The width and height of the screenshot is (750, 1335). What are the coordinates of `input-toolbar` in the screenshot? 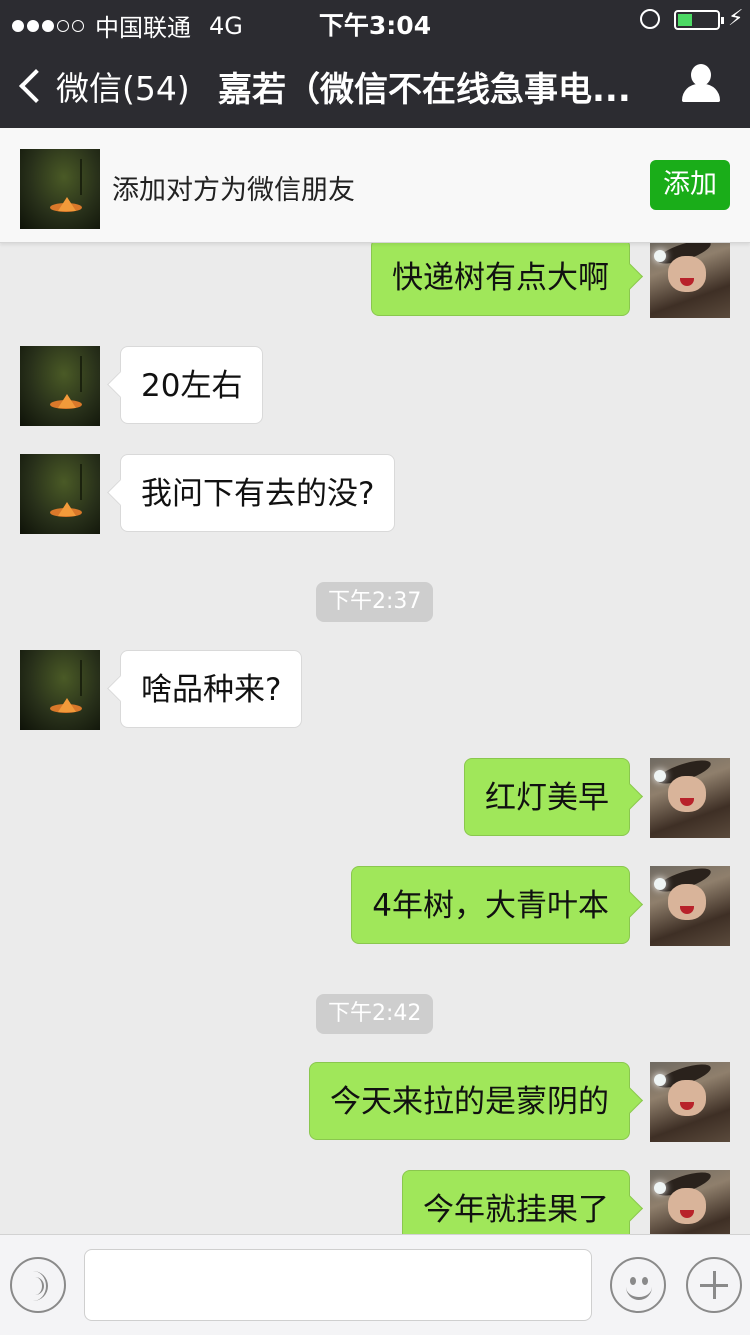 It's located at (375, 1284).